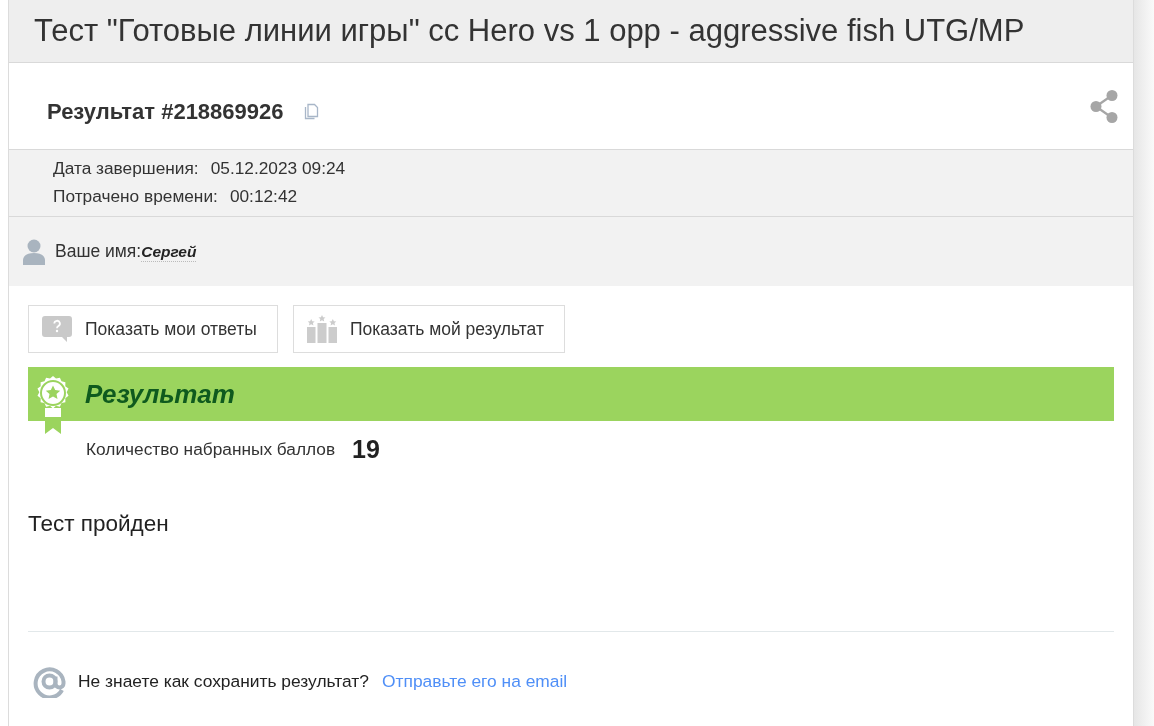  Describe the element at coordinates (263, 197) in the screenshot. I see `detail-value: 00:12:42` at that location.